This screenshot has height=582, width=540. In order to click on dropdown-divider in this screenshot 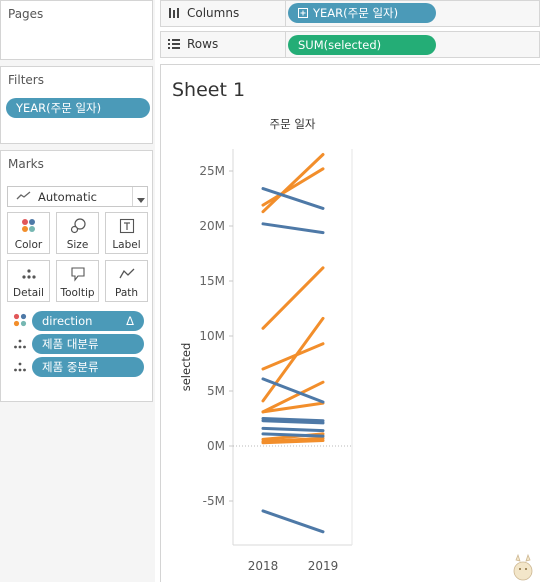, I will do `click(132, 196)`.